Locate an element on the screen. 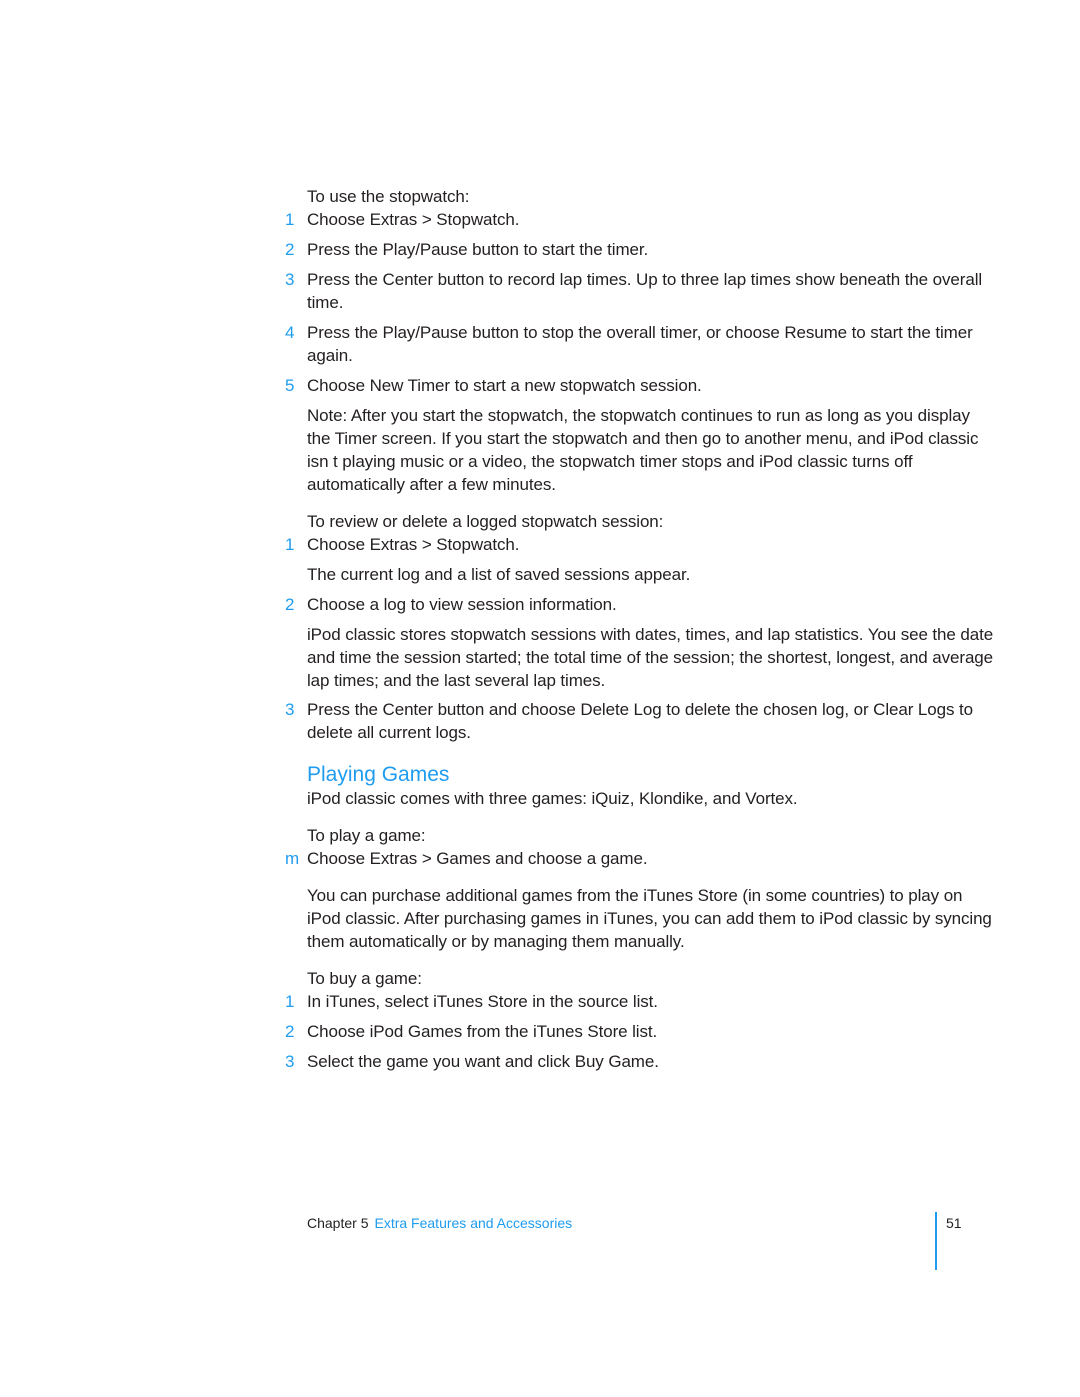 This screenshot has height=1397, width=1080. chapter-label: Chapter 5 is located at coordinates (338, 1223).